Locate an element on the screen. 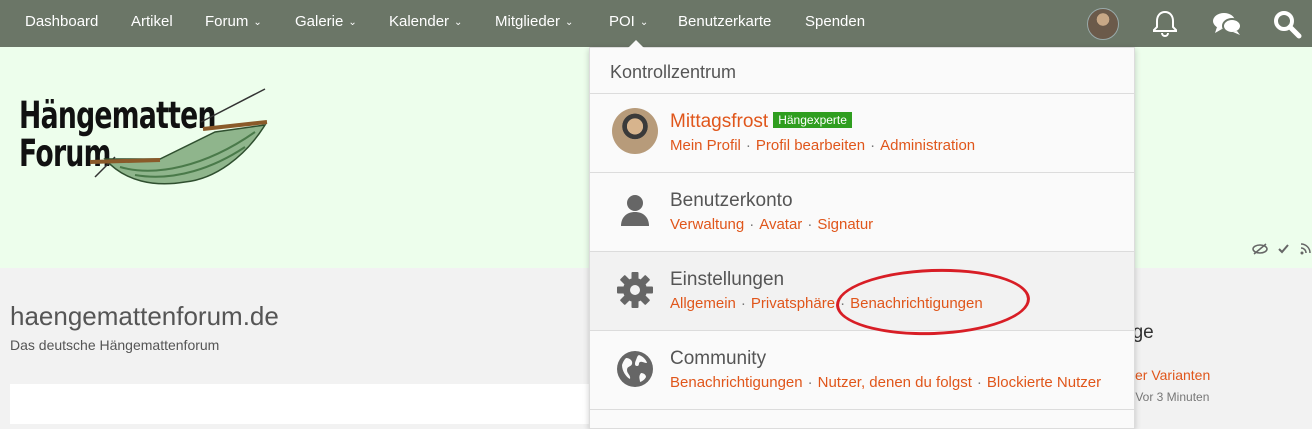  followed-users-link: Nutzer, denen du folgst is located at coordinates (895, 382).